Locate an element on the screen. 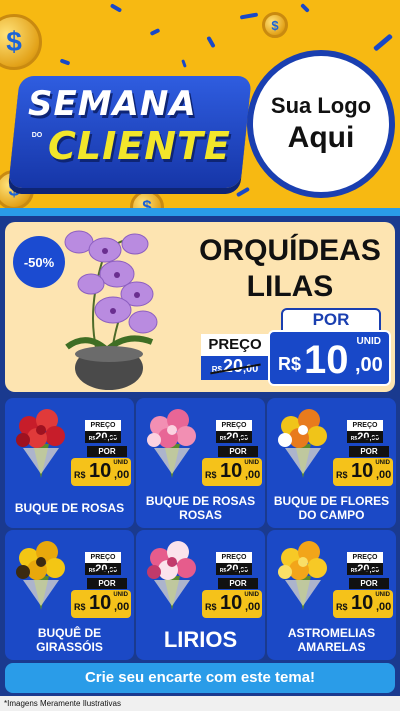 The image size is (400, 711). logo-placeholder: Sua Logo Aqui is located at coordinates (321, 124).